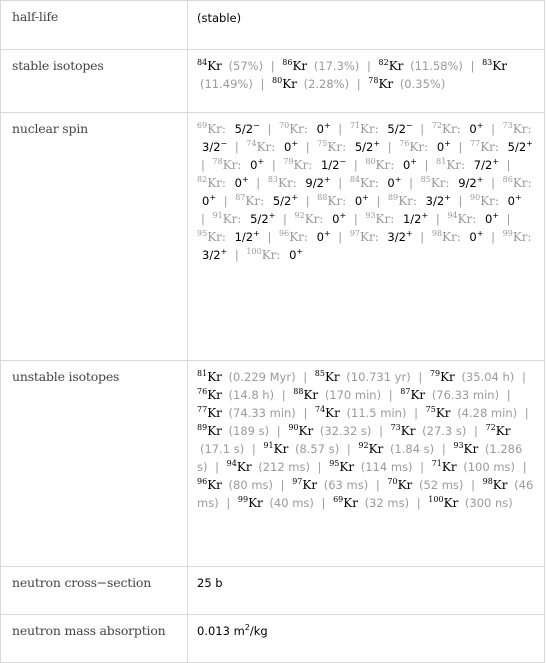 The height and width of the screenshot is (663, 546). What do you see at coordinates (496, 201) in the screenshot?
I see `nuclear-spin-item: 90Kr: 0+` at bounding box center [496, 201].